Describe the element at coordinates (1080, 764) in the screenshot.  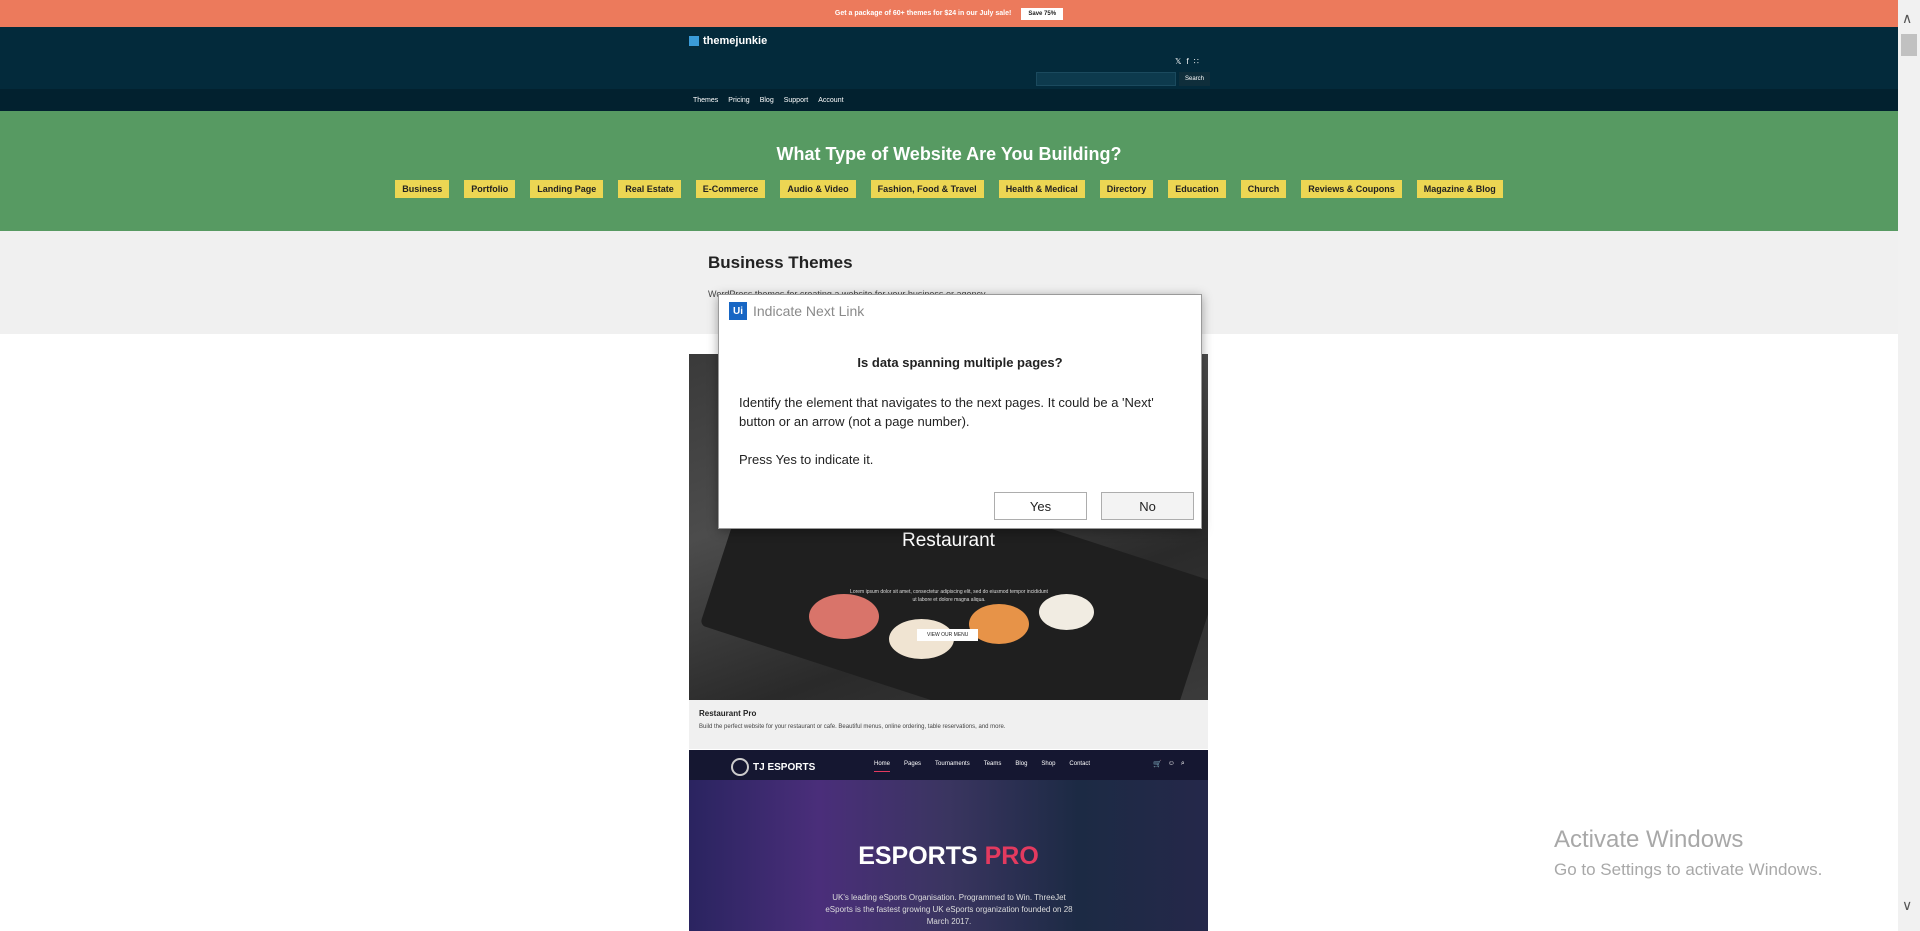
I see `preview-menu-item: Contact` at that location.